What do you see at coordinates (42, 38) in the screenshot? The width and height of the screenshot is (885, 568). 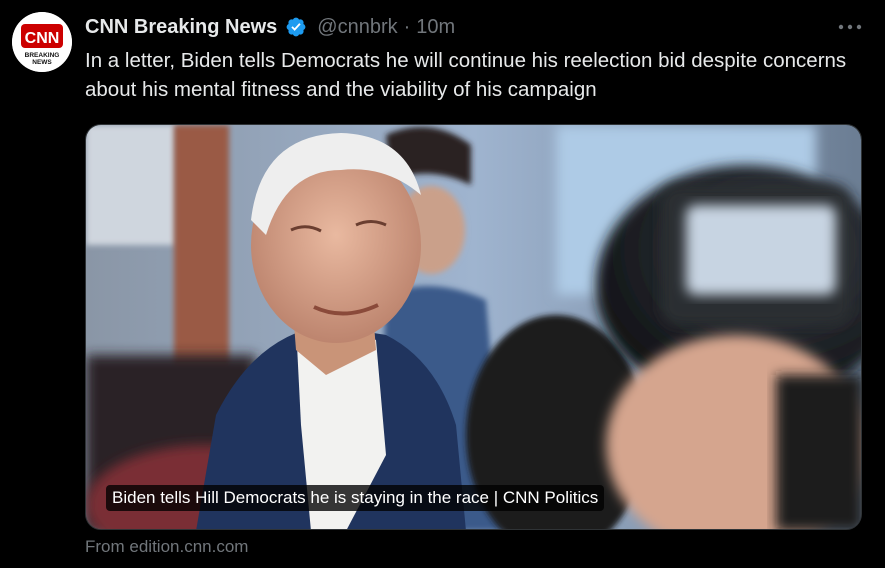 I see `avatar-logo-text: CNN` at bounding box center [42, 38].